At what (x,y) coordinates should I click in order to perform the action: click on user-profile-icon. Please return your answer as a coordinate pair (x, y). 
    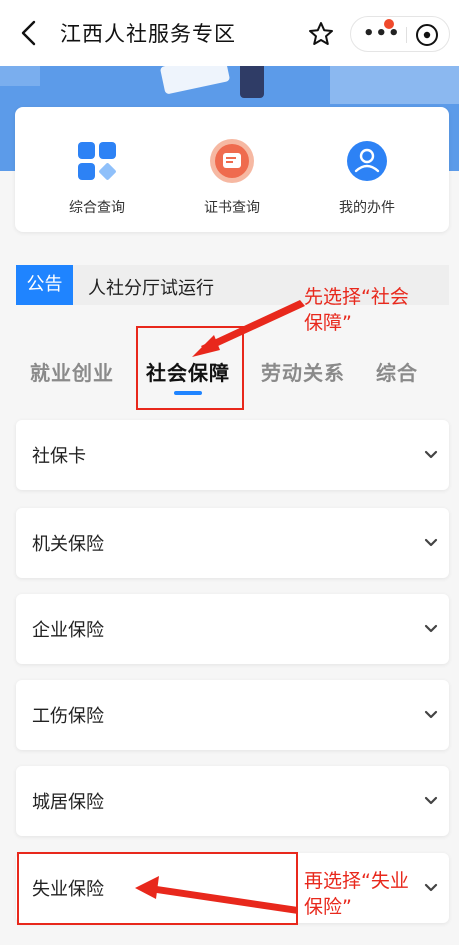
    Looking at the image, I should click on (367, 161).